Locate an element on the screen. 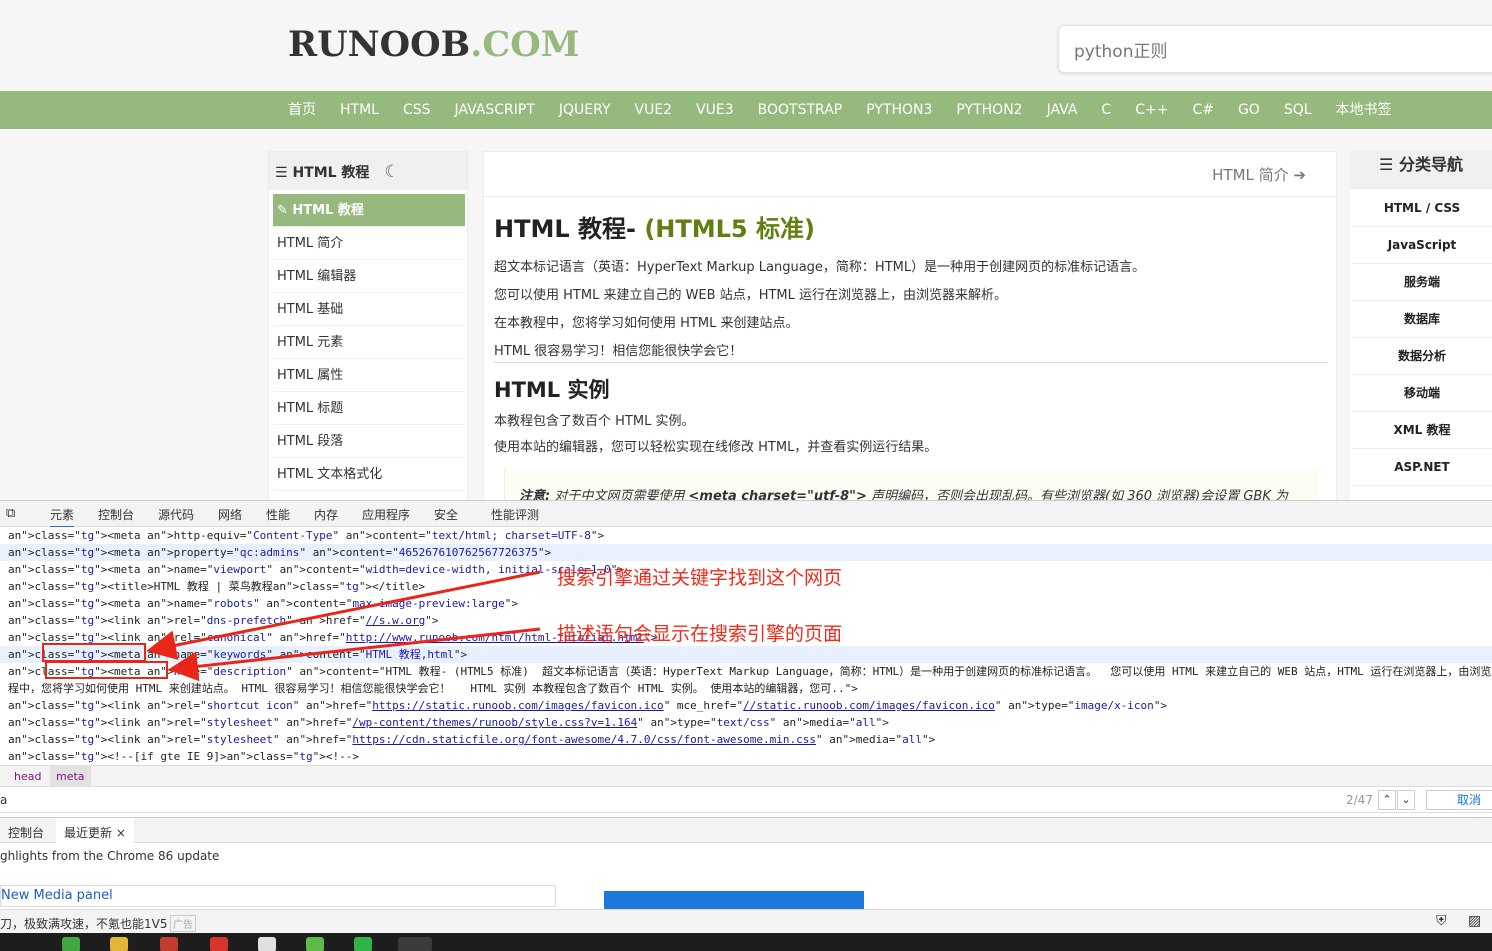  sidebar-item: HTML 文本格式化 is located at coordinates (369, 474).